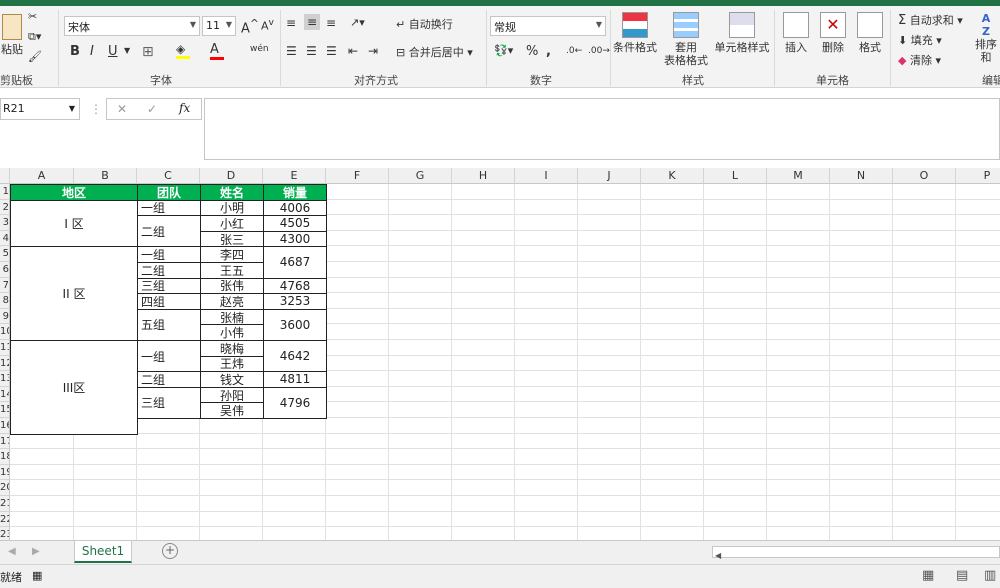  I want to click on column-header: F, so click(357, 176).